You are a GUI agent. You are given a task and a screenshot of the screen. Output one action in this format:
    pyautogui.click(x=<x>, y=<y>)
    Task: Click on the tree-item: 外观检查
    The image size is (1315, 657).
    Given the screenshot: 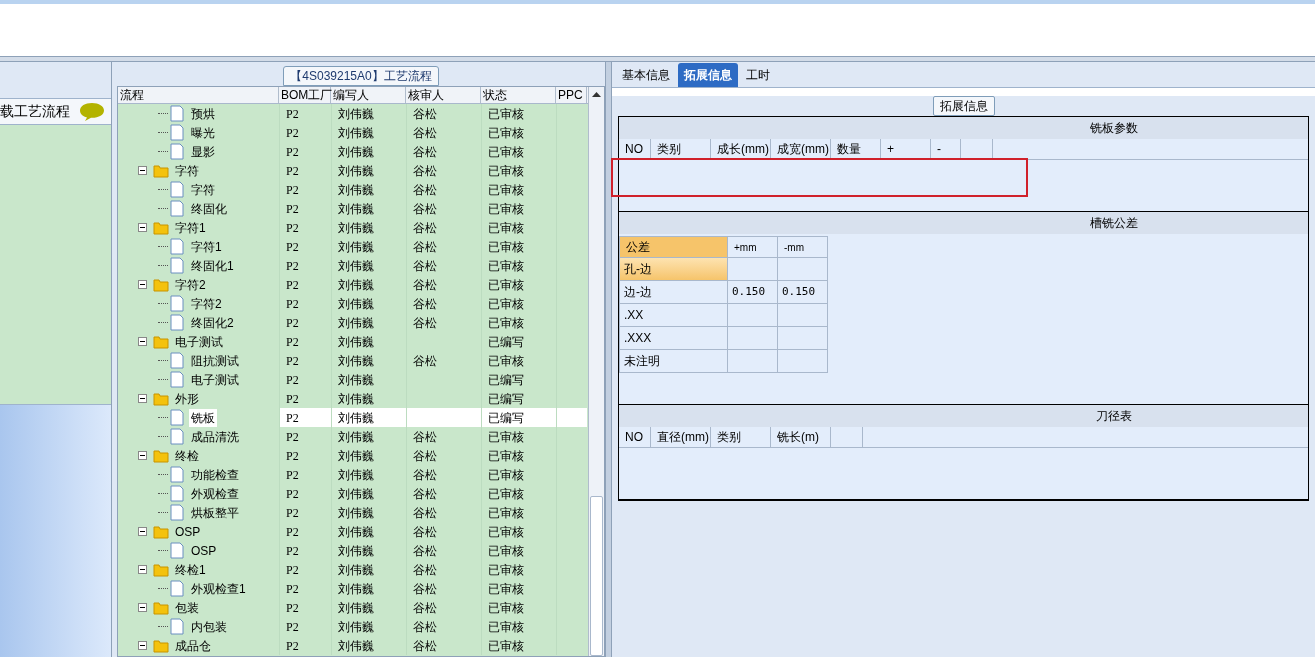 What is the action you would take?
    pyautogui.click(x=215, y=493)
    